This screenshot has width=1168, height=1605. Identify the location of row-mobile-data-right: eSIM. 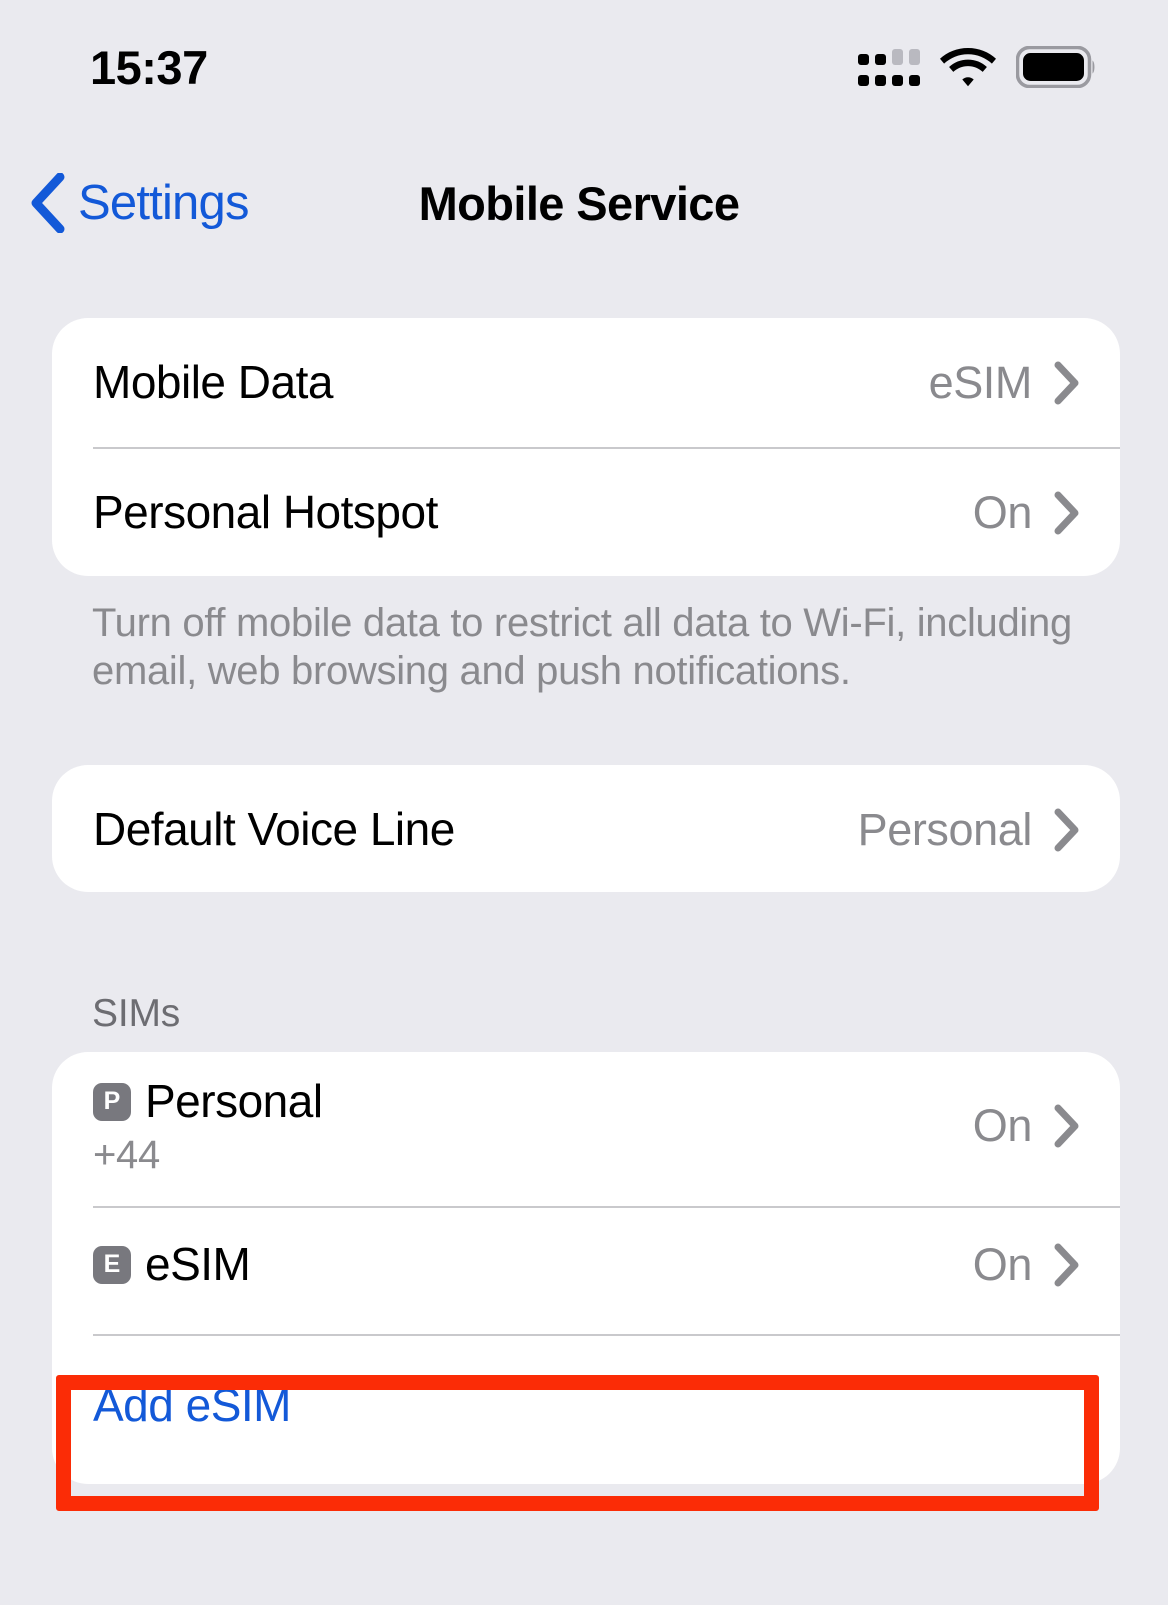
(1004, 383).